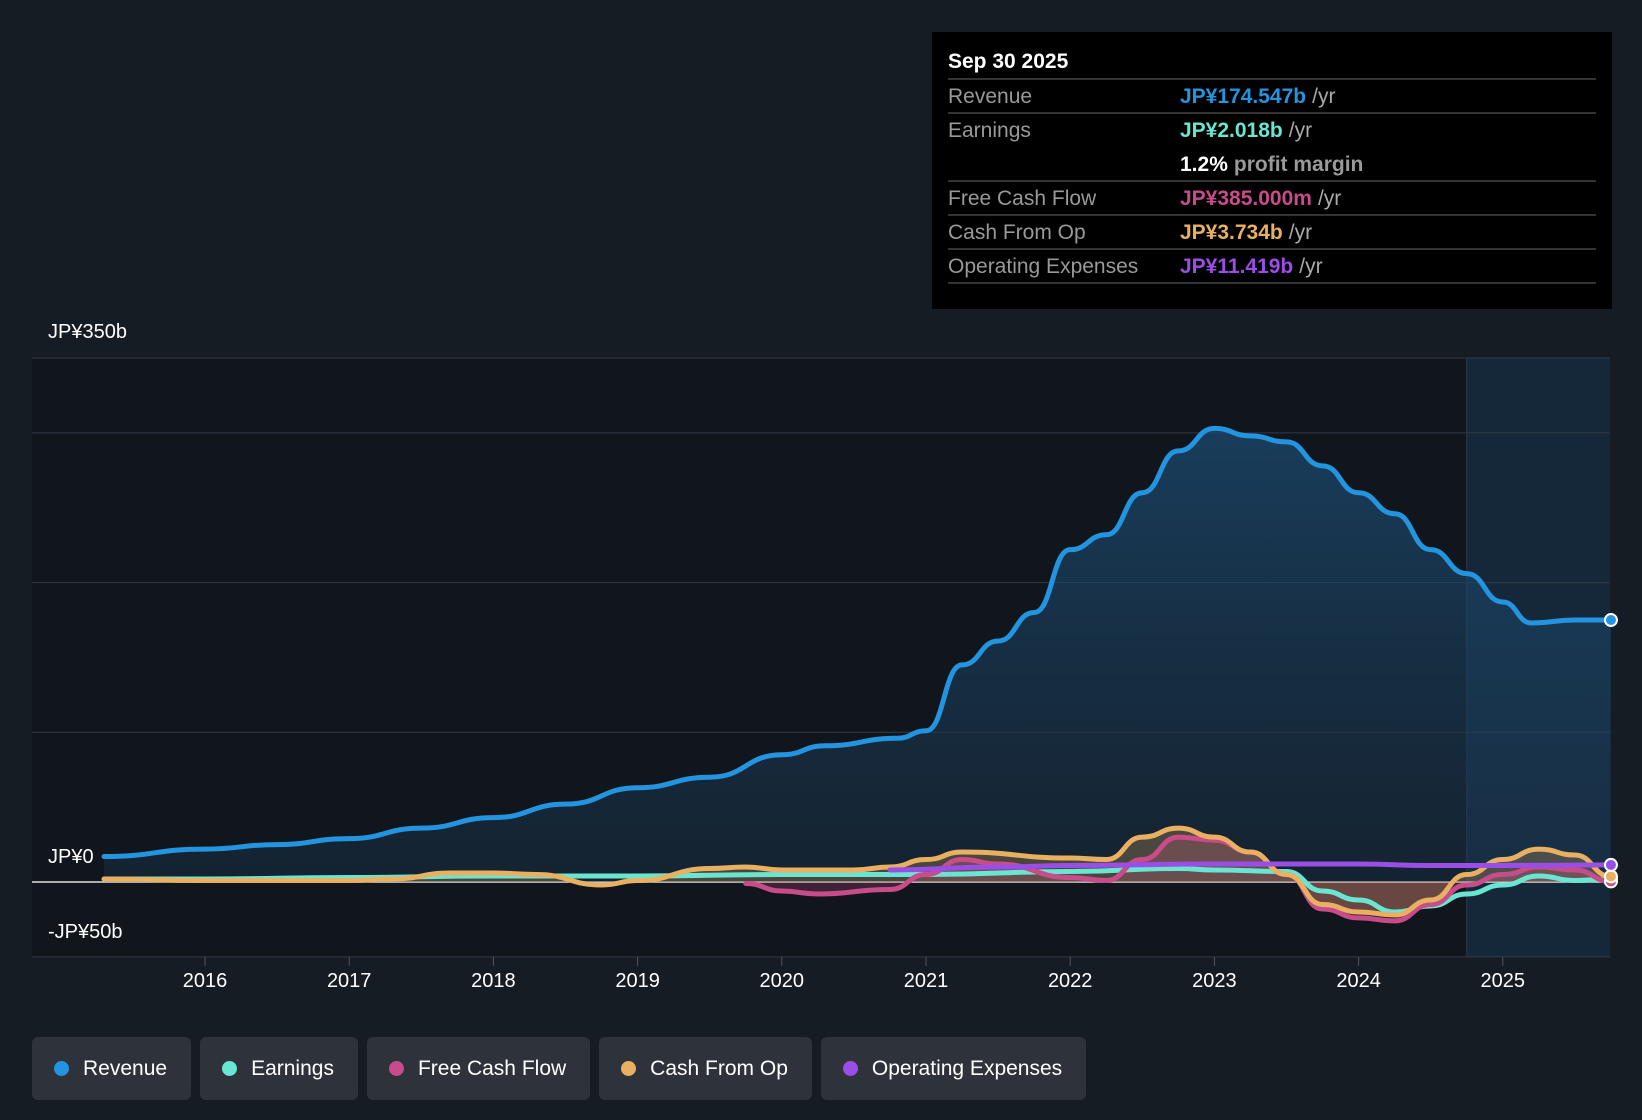 This screenshot has width=1642, height=1120. Describe the element at coordinates (349, 981) in the screenshot. I see `x-tick-label: 2017` at that location.